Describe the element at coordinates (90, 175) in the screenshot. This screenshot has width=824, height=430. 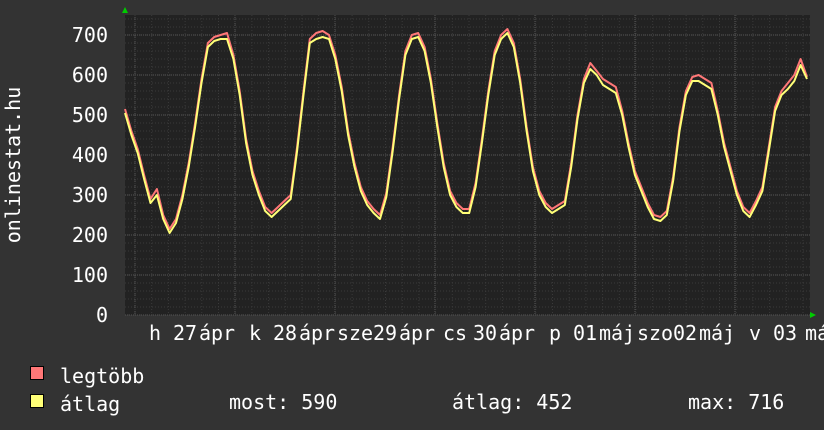
I see `y-axis-ticks: 0 100 200 300 400 500 600 700` at that location.